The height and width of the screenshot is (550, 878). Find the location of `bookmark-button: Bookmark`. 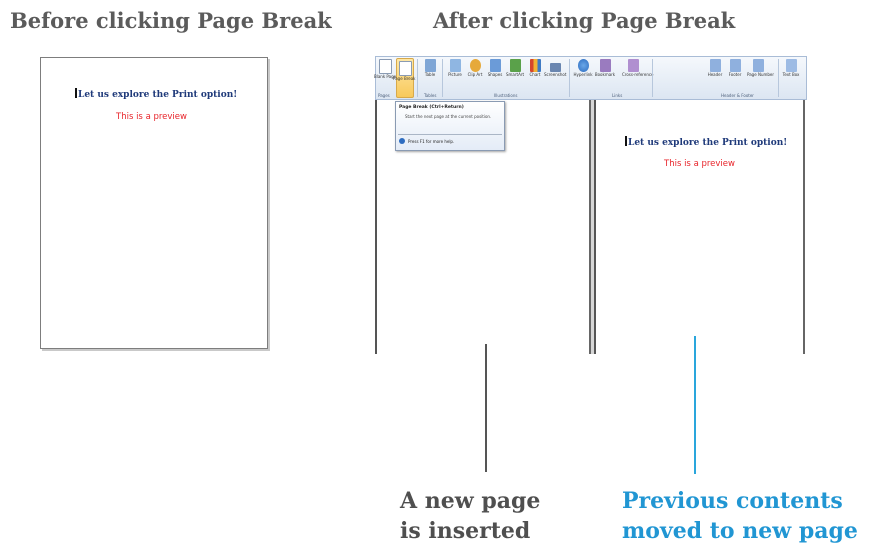

bookmark-button: Bookmark is located at coordinates (605, 68).